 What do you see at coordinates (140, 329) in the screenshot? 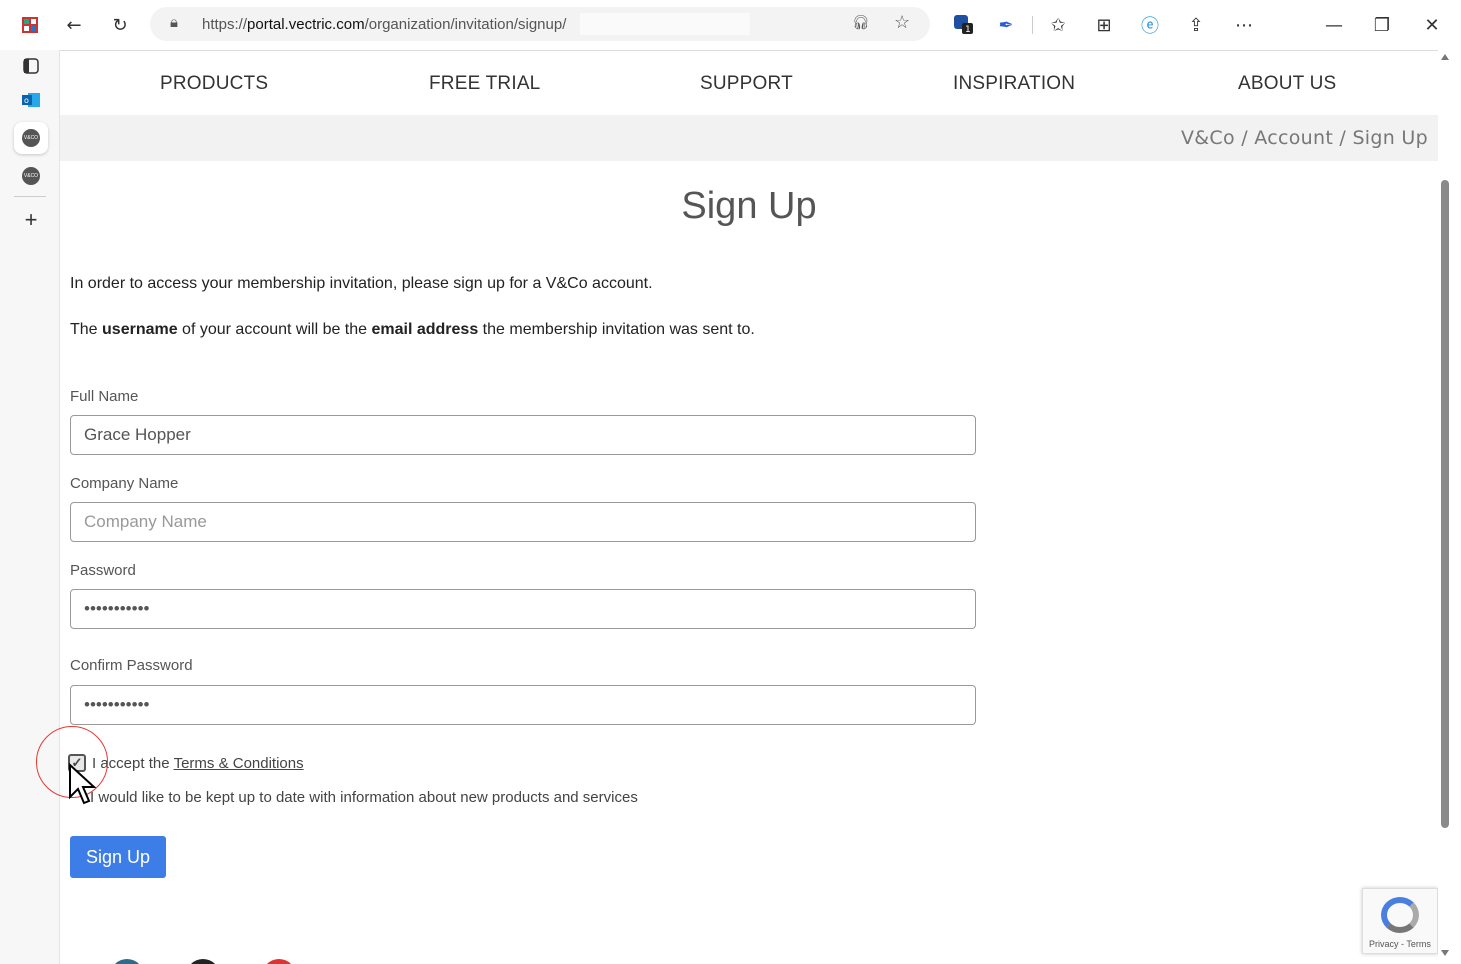
I see `username-emphasis: username` at bounding box center [140, 329].